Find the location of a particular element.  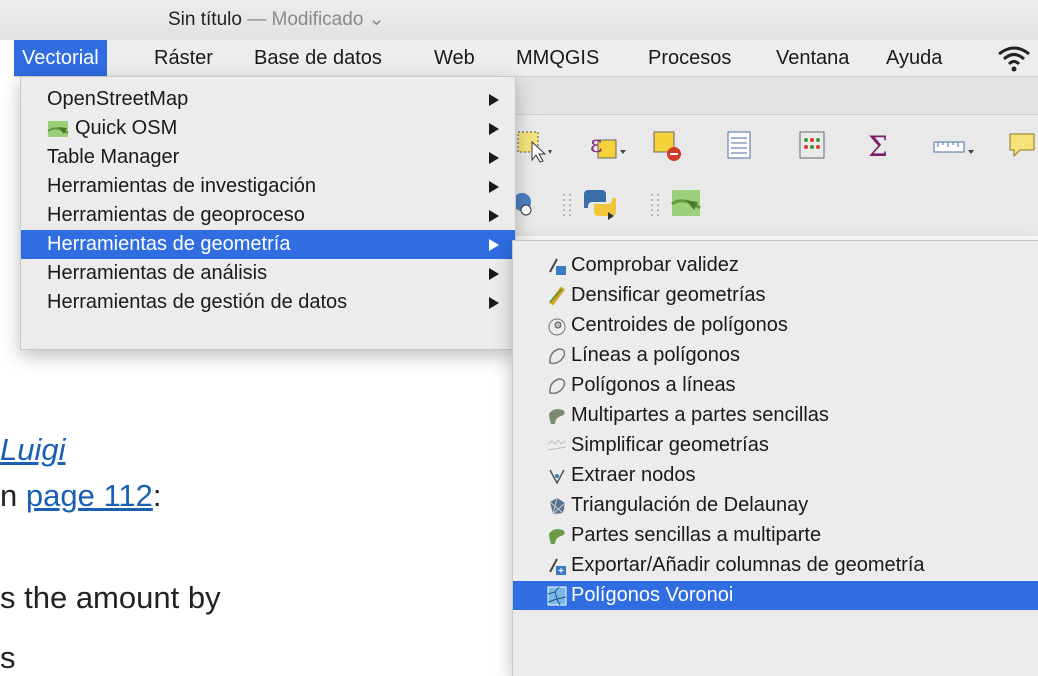

menu-item-table-manager: Table Manager is located at coordinates (268, 157).